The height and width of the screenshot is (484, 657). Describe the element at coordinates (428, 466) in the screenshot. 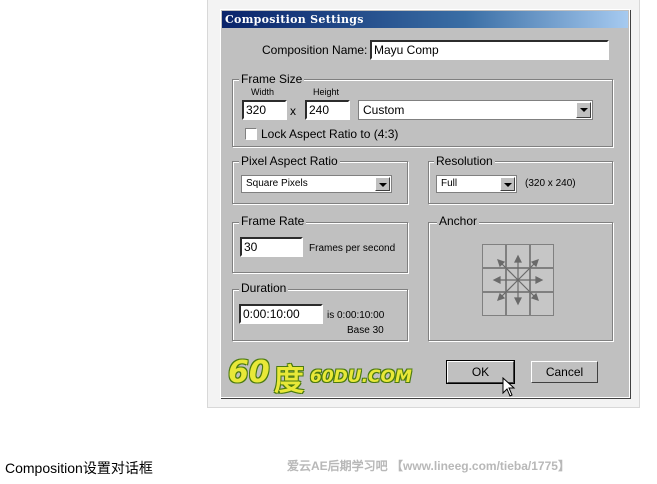

I see `watermark-text: 爱云AE后期学习吧 【www.lineeg.com/tieba/1775】` at that location.